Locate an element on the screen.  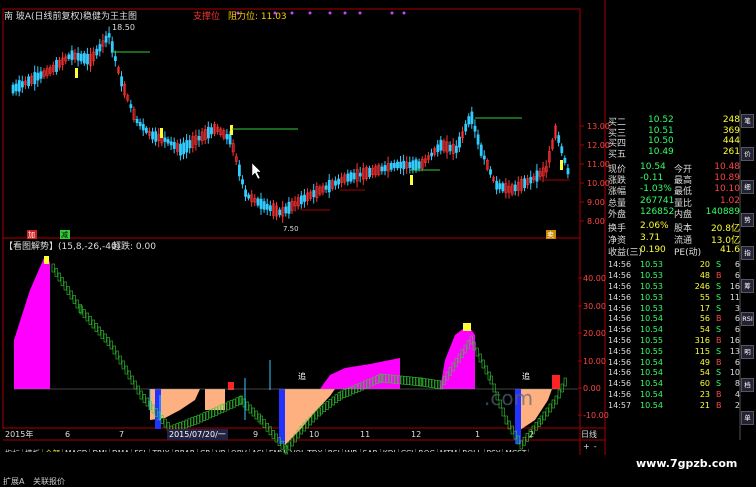
order-book-price: 10.49 is located at coordinates (661, 151).